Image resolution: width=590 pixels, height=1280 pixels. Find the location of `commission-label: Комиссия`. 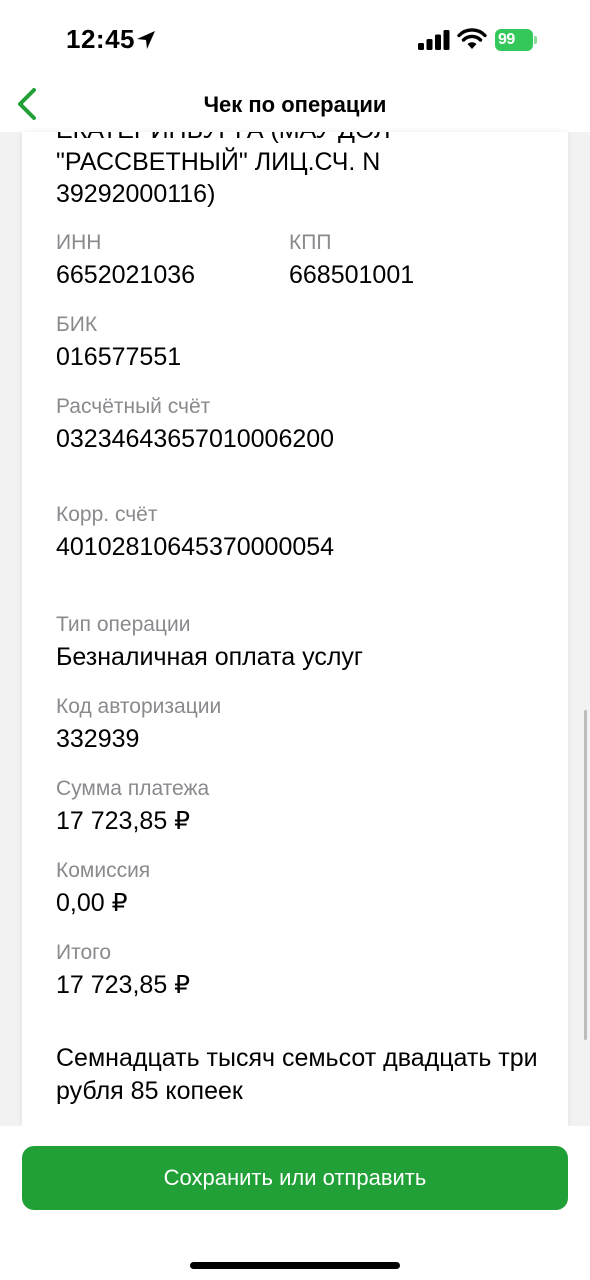

commission-label: Комиссия is located at coordinates (103, 870).